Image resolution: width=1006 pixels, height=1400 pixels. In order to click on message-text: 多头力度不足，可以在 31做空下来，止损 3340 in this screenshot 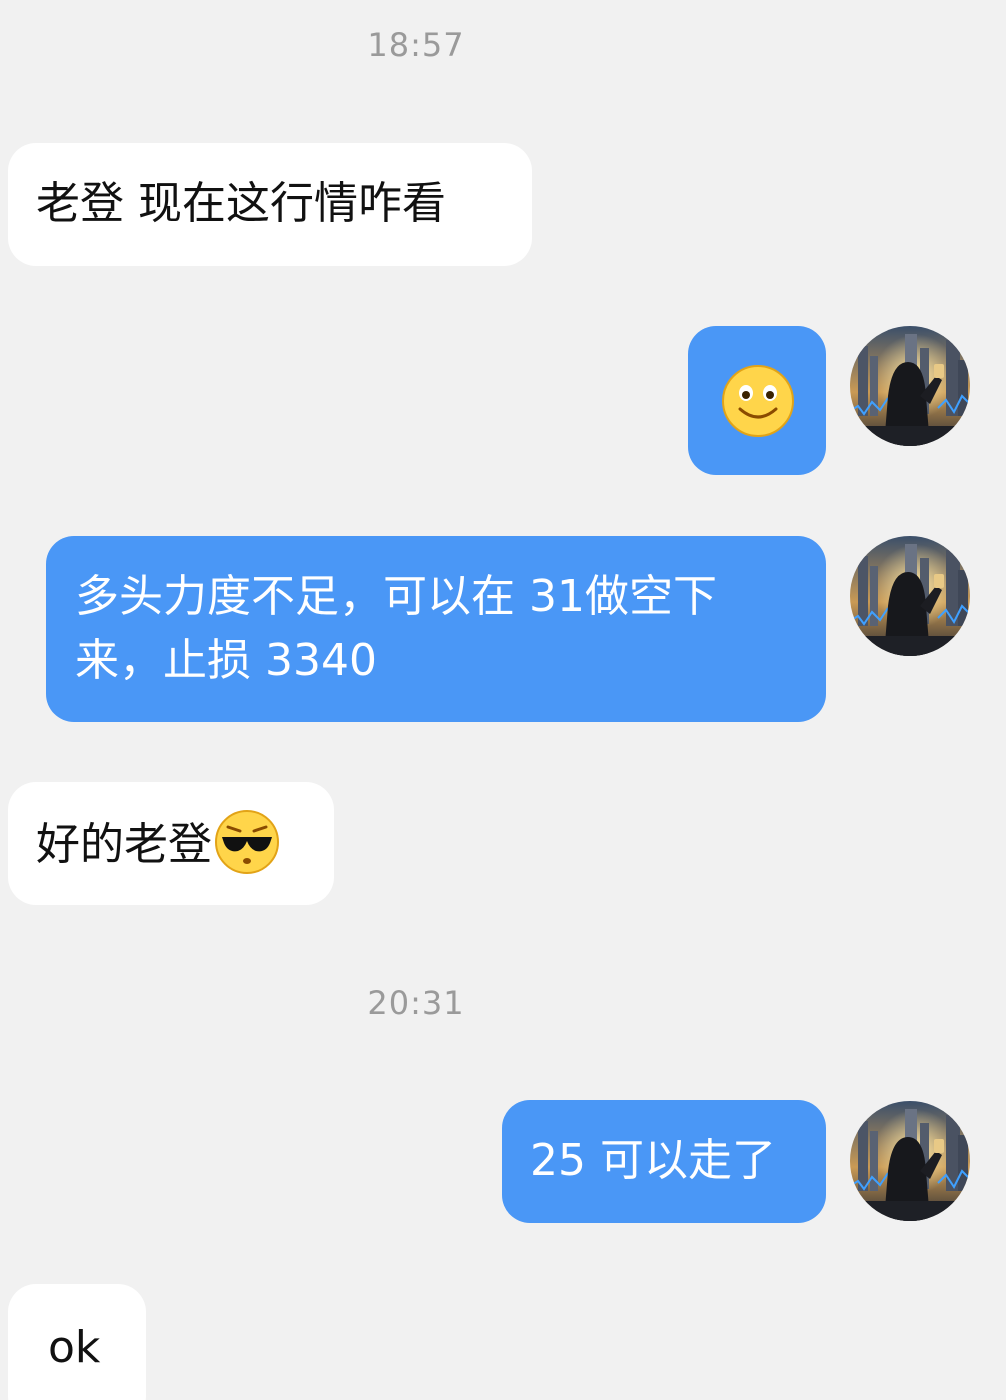, I will do `click(396, 628)`.